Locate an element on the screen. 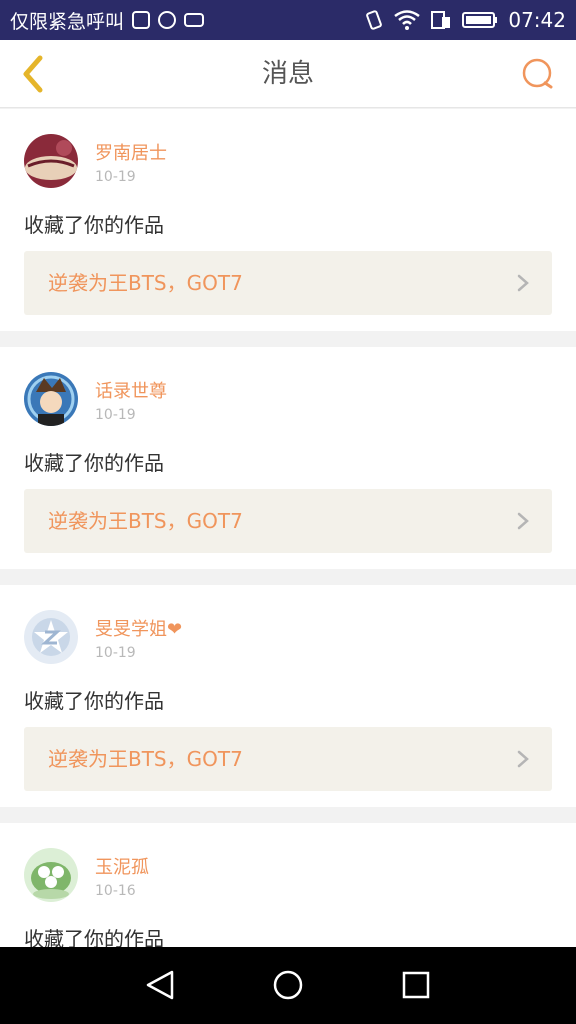  sim-icon is located at coordinates (441, 20).